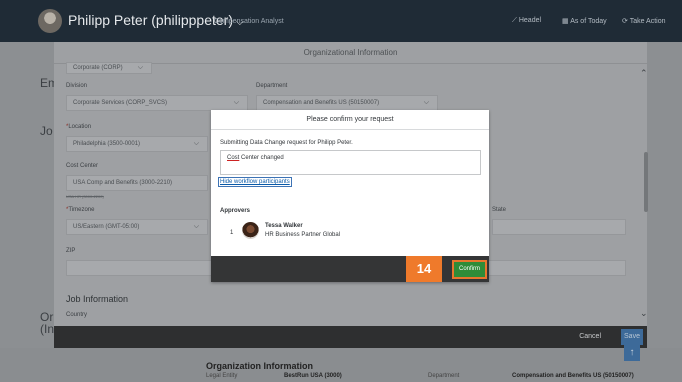  I want to click on comment-spellcheck-word: Cost, so click(233, 158).